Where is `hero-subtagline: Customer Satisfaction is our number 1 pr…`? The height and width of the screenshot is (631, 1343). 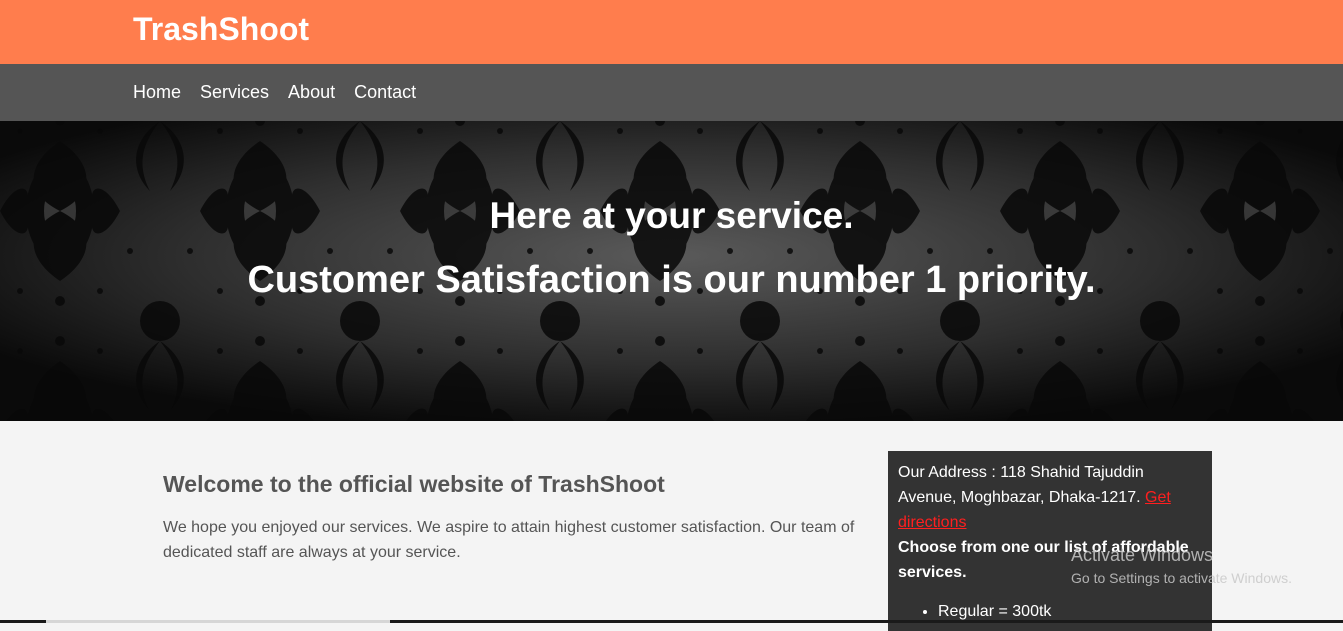
hero-subtagline: Customer Satisfaction is our number 1 pr… is located at coordinates (671, 280).